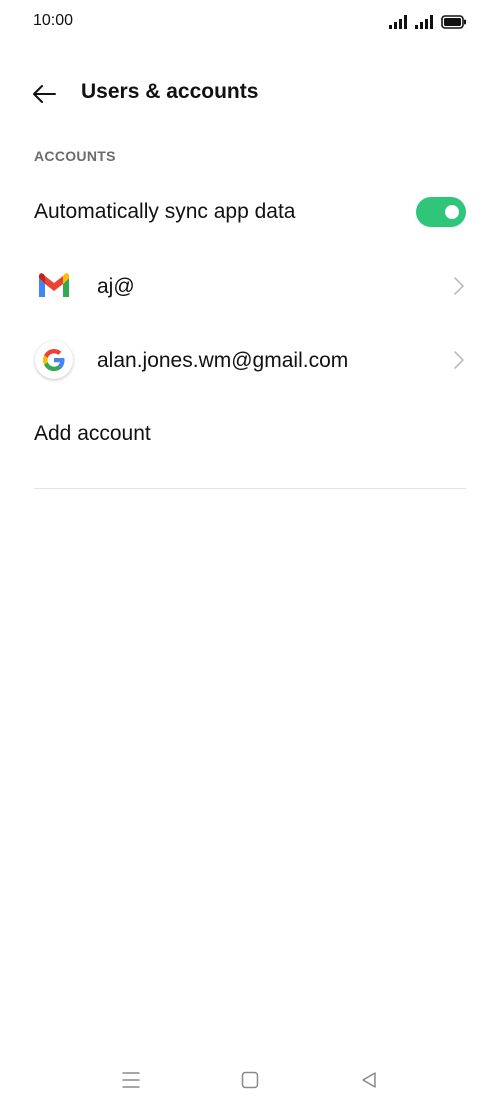 This screenshot has width=499, height=1110. I want to click on add-account-label: Add account, so click(92, 433).